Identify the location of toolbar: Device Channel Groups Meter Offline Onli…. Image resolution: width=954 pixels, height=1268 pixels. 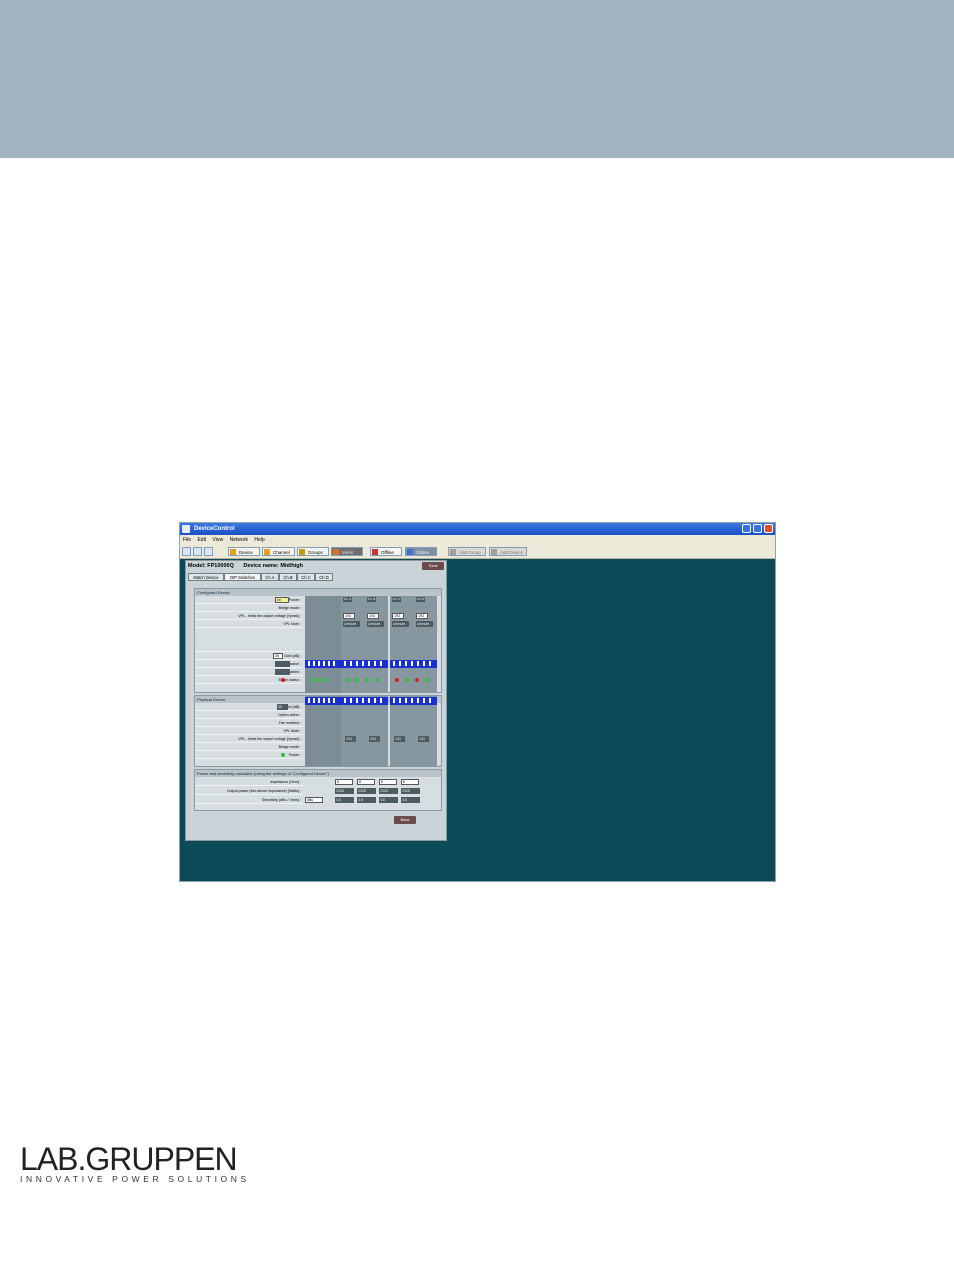
(477, 552).